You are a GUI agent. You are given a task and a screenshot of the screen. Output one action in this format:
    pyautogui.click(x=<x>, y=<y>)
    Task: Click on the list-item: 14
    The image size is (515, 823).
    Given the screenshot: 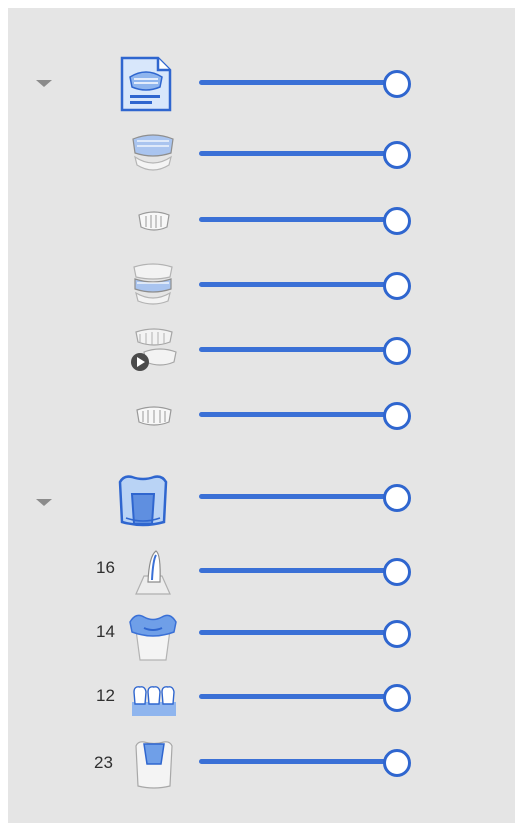 What is the action you would take?
    pyautogui.click(x=261, y=638)
    